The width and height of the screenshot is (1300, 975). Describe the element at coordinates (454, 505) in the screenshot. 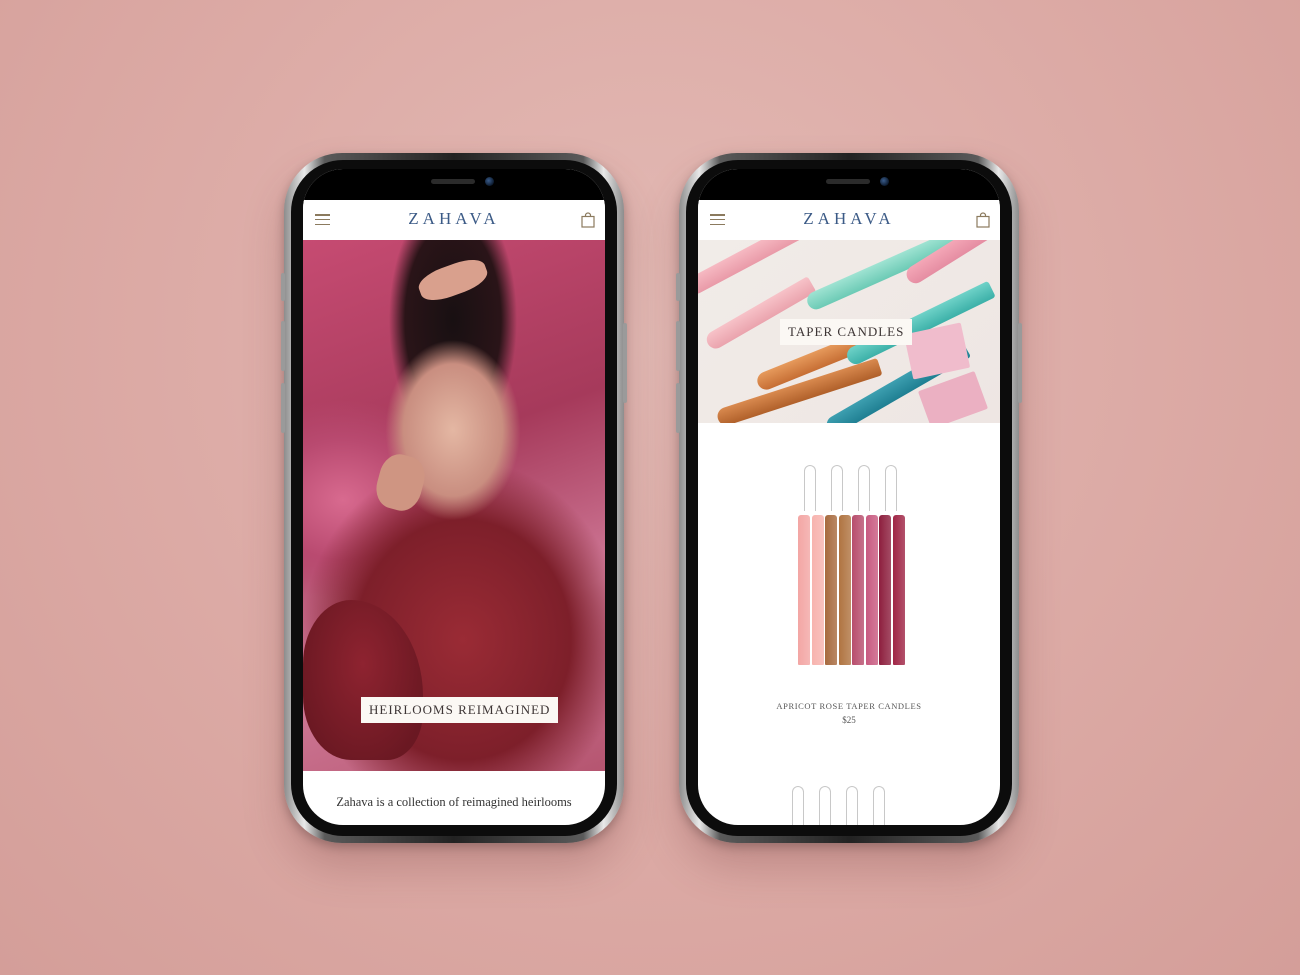

I see `hero-image: HEIRLOOMS REIMAGINED` at that location.